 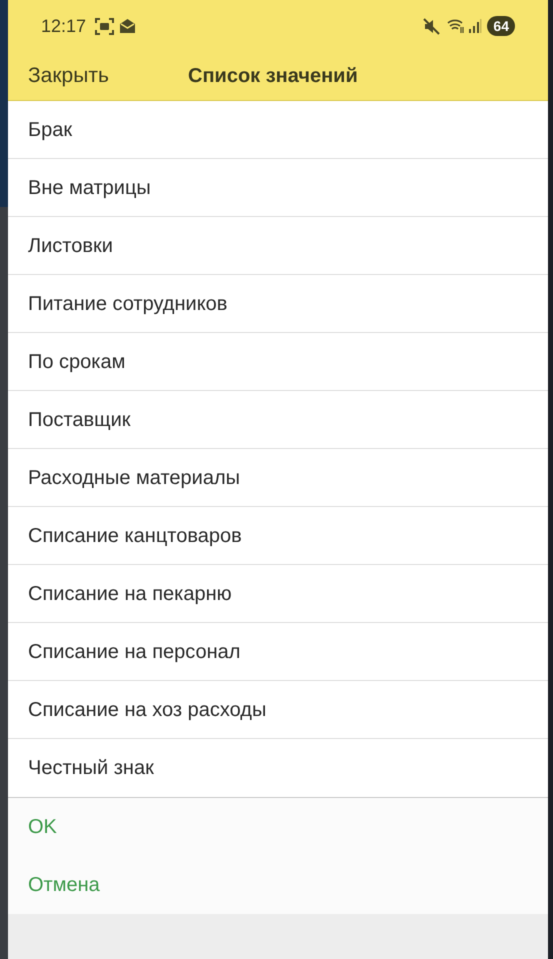 What do you see at coordinates (278, 652) in the screenshot?
I see `list-item: Списание на персонал` at bounding box center [278, 652].